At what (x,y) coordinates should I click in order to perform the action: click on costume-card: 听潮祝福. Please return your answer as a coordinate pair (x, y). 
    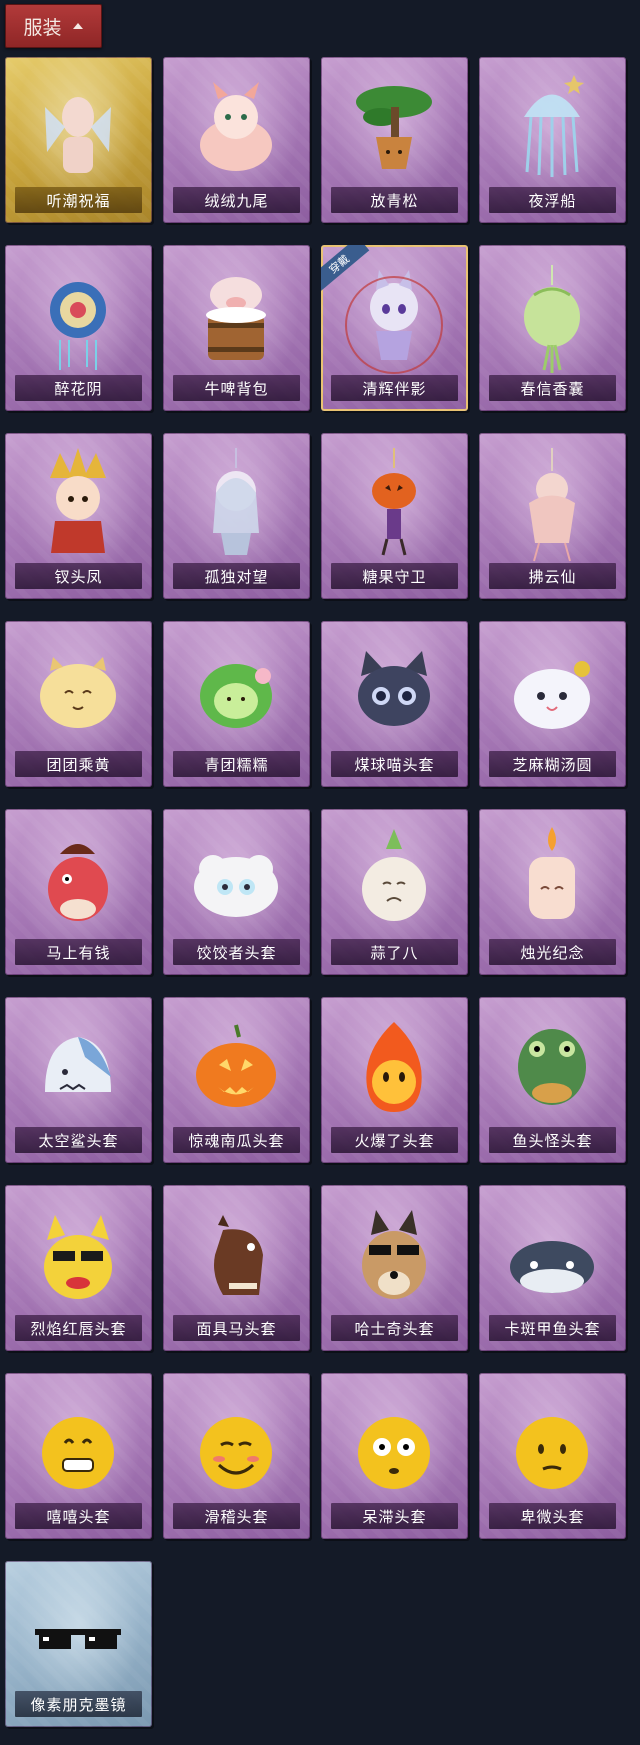
    Looking at the image, I should click on (78, 140).